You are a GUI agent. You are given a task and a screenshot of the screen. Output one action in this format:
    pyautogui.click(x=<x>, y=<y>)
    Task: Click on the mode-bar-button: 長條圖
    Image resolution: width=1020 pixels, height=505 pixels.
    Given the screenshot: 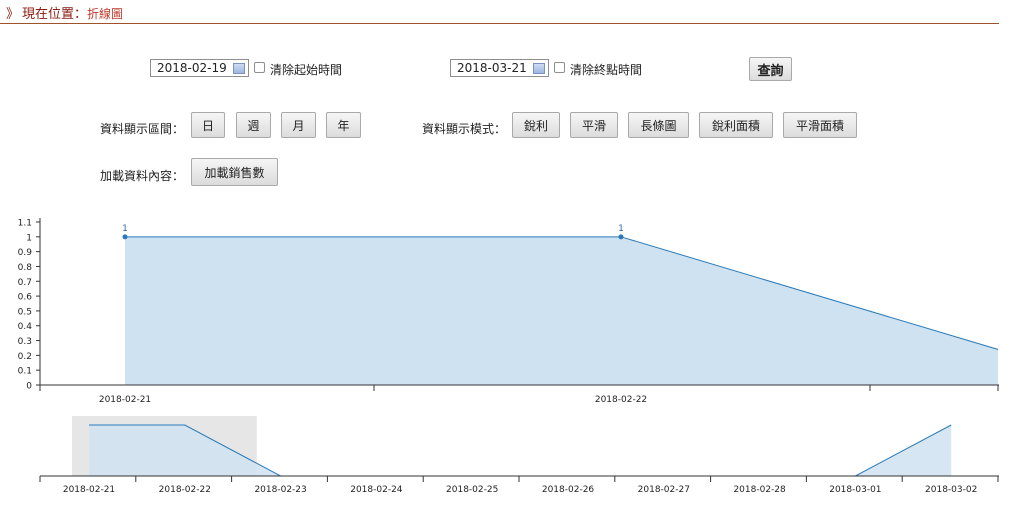 What is the action you would take?
    pyautogui.click(x=658, y=125)
    